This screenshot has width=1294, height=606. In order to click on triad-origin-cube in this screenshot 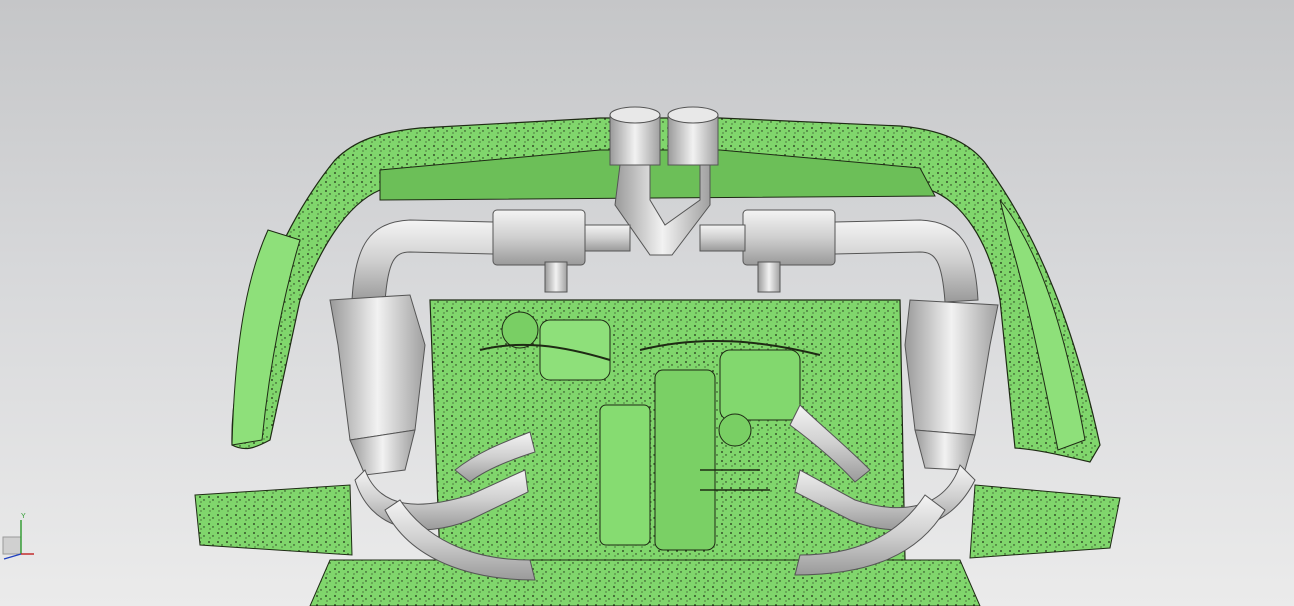, I will do `click(12, 545)`.